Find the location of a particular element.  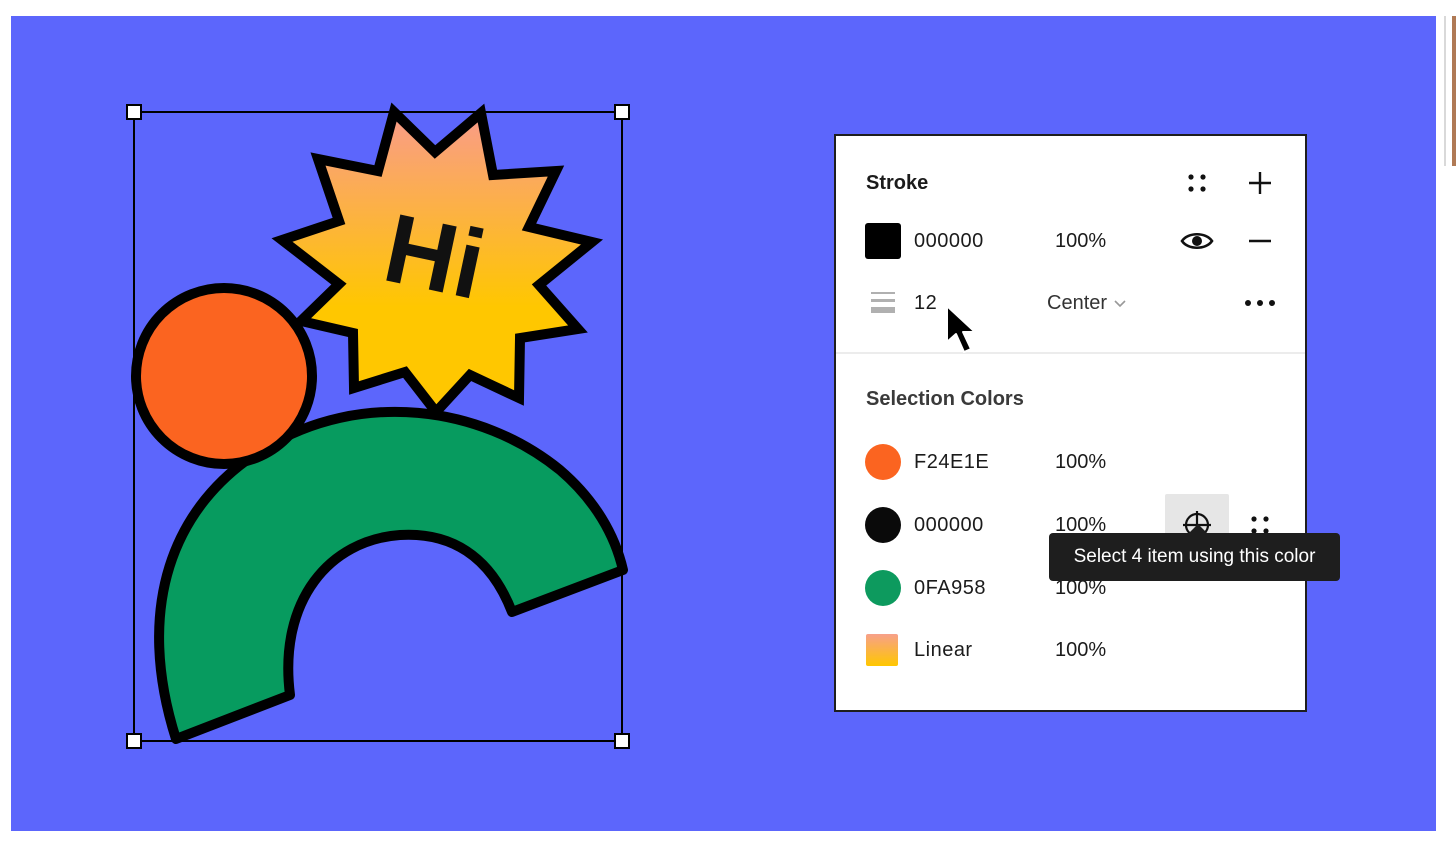

tooltip-text: Select 4 item using this color is located at coordinates (1194, 556).